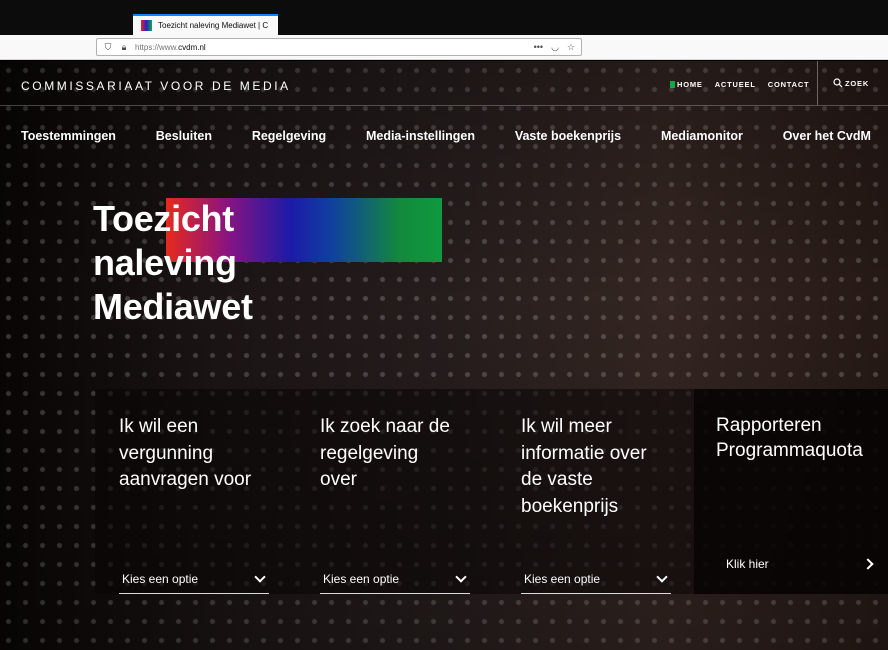 Image resolution: width=888 pixels, height=650 pixels. Describe the element at coordinates (838, 83) in the screenshot. I see `search-icon` at that location.